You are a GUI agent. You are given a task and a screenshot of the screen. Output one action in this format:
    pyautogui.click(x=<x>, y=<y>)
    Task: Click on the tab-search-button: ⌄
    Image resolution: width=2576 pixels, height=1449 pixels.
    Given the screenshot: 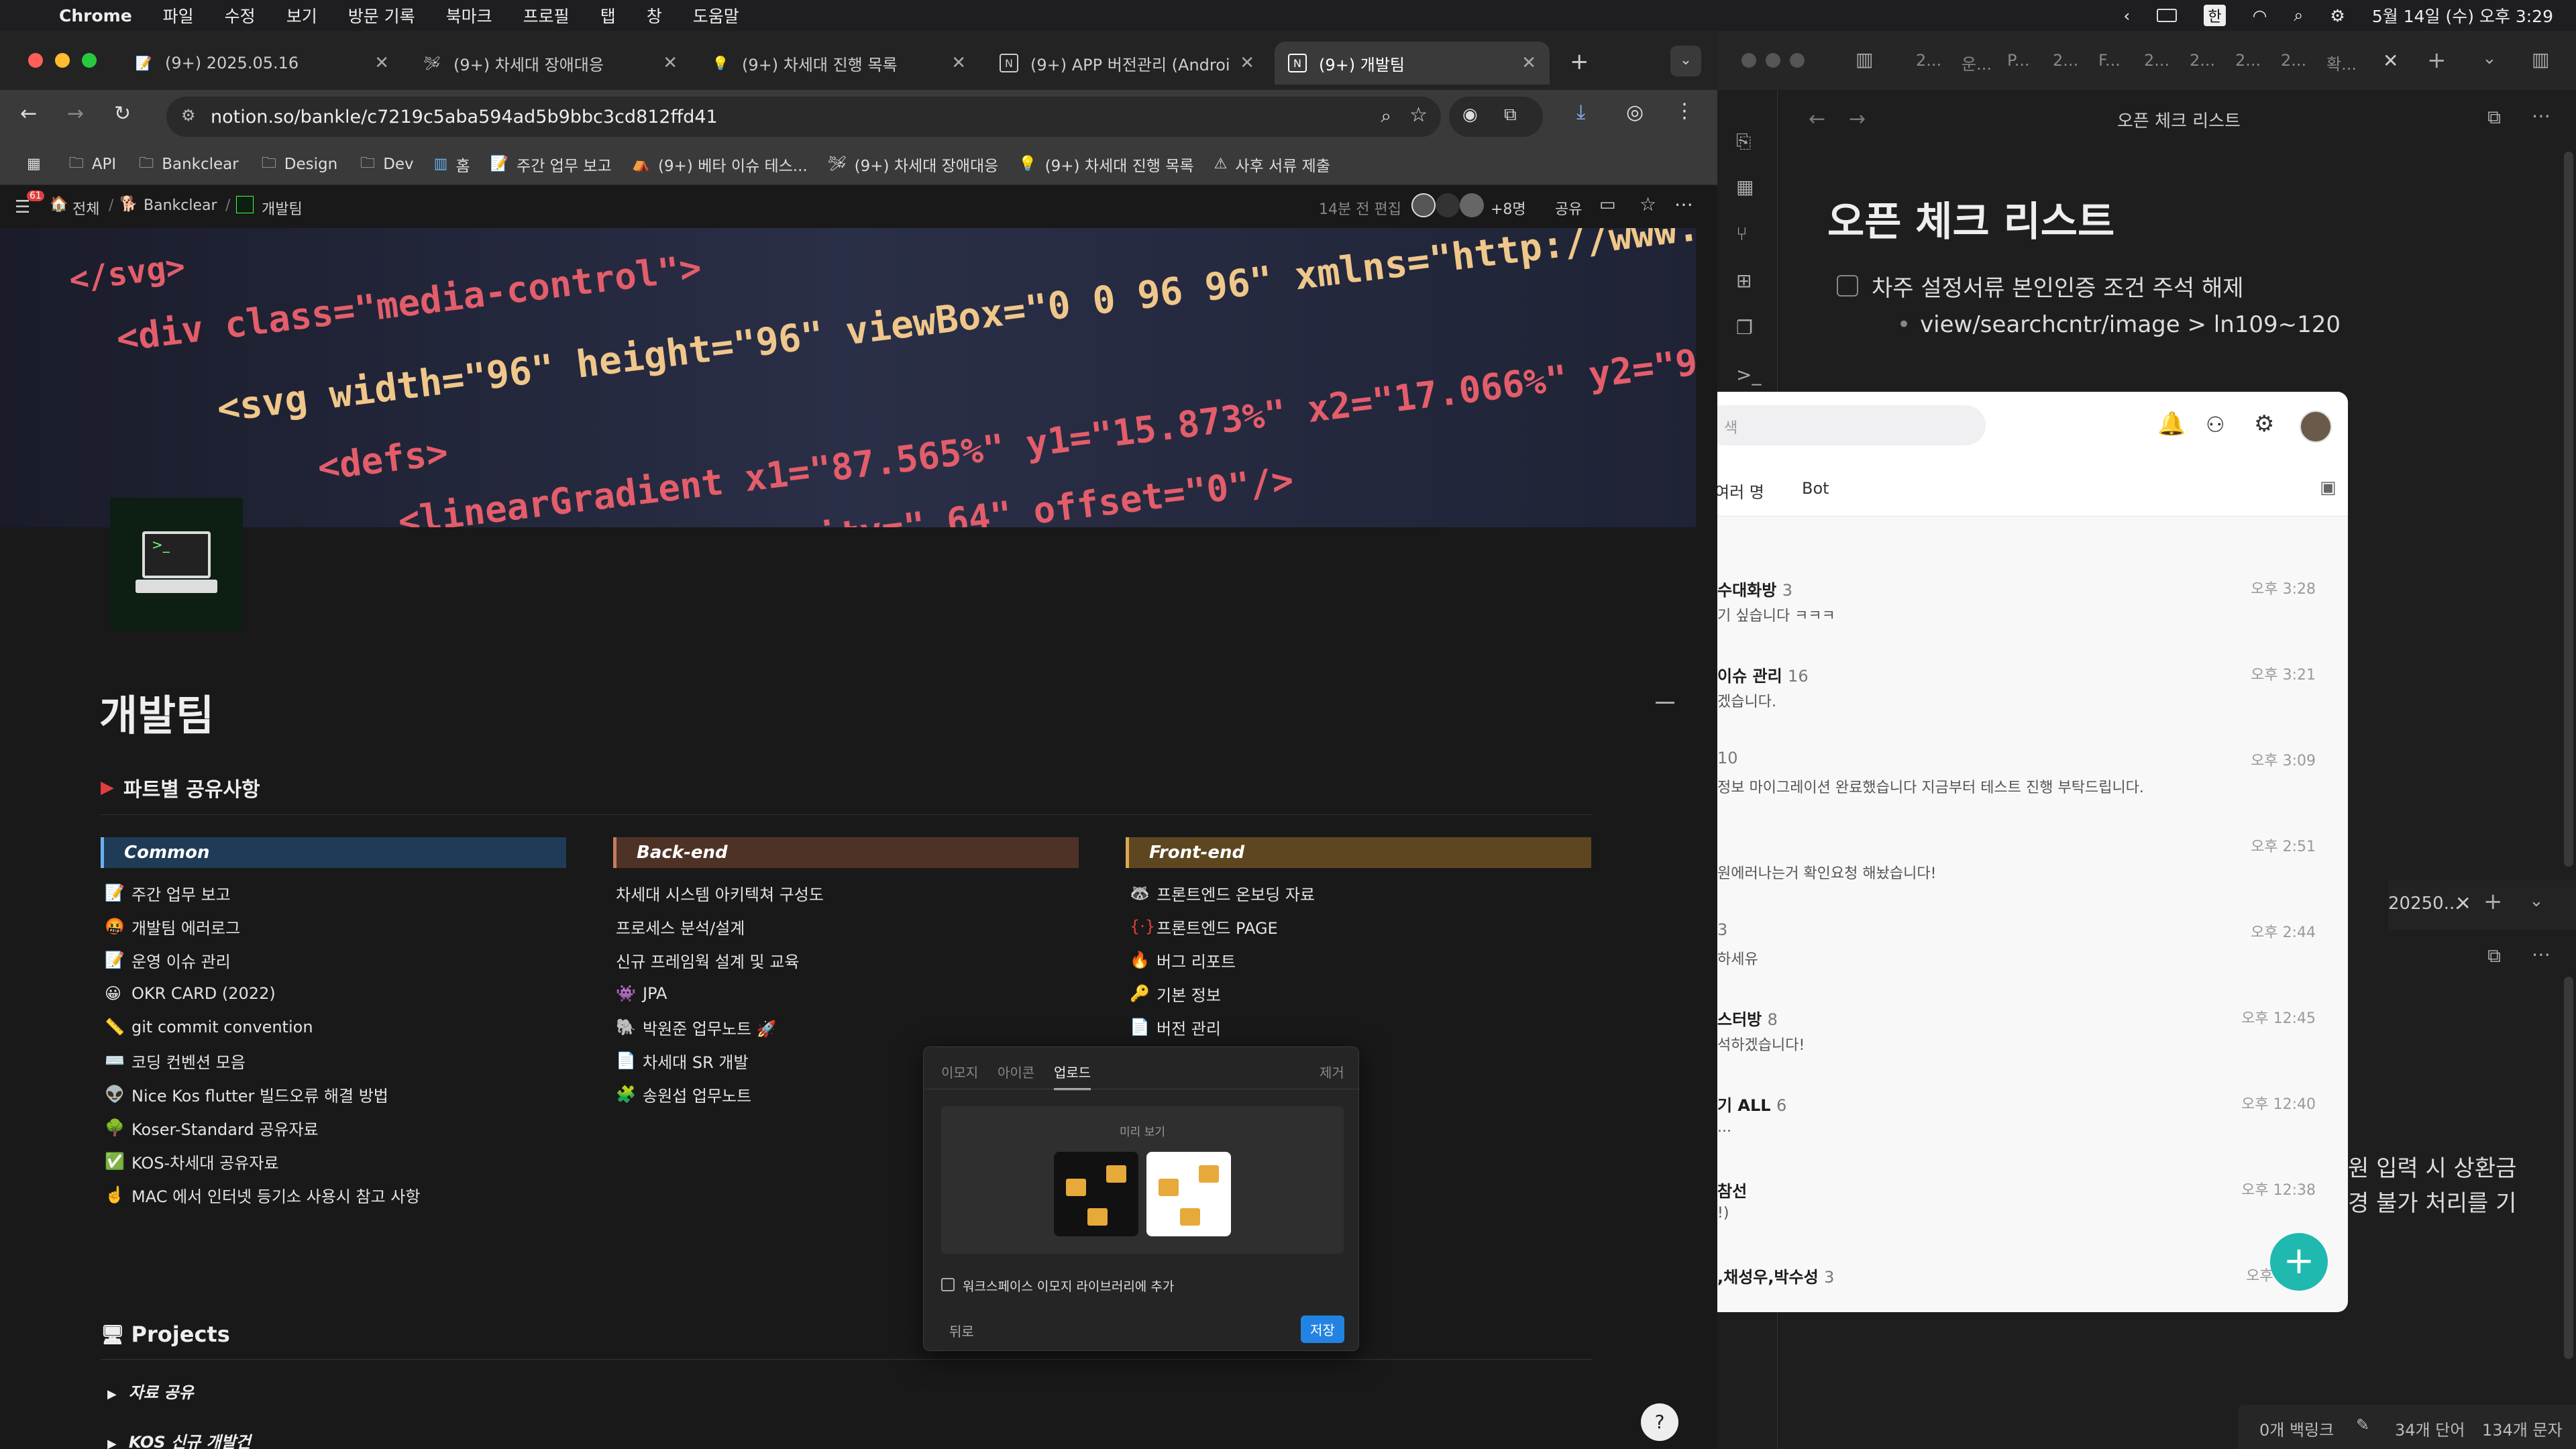 What is the action you would take?
    pyautogui.click(x=1685, y=61)
    